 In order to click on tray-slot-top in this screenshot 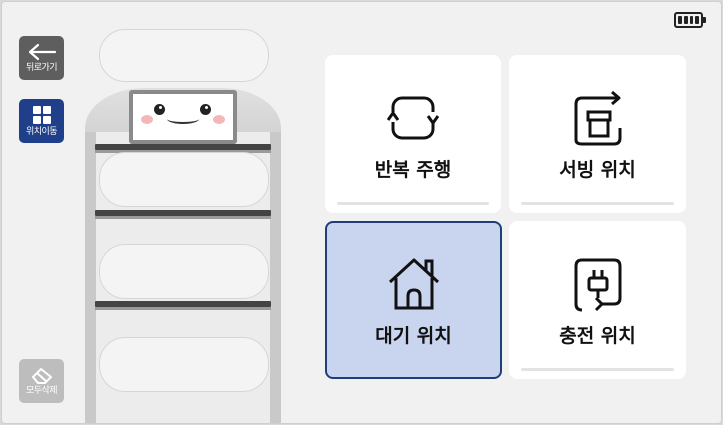, I will do `click(184, 55)`.